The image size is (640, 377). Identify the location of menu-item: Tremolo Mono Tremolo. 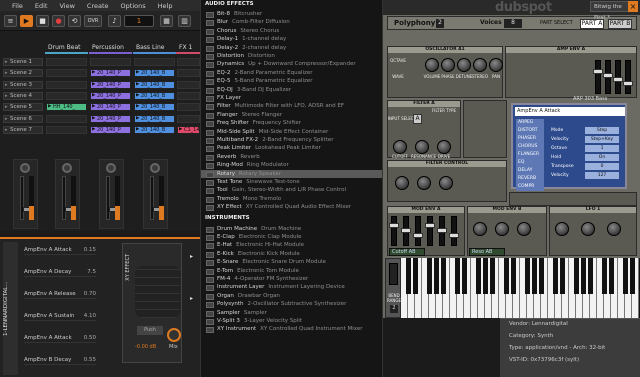
(291, 199).